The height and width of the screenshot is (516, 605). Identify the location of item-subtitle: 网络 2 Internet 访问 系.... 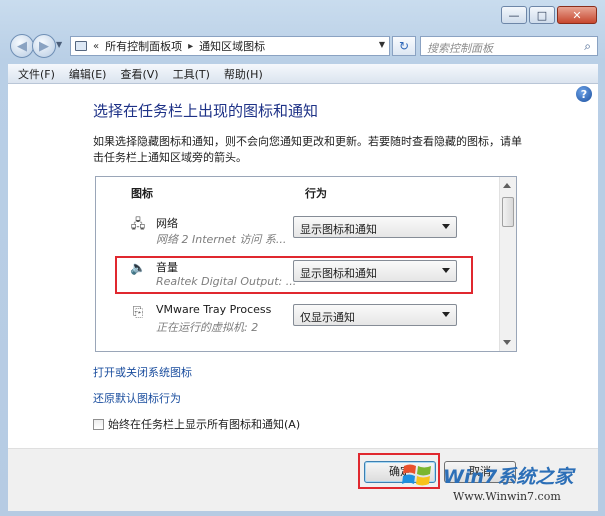
(221, 239).